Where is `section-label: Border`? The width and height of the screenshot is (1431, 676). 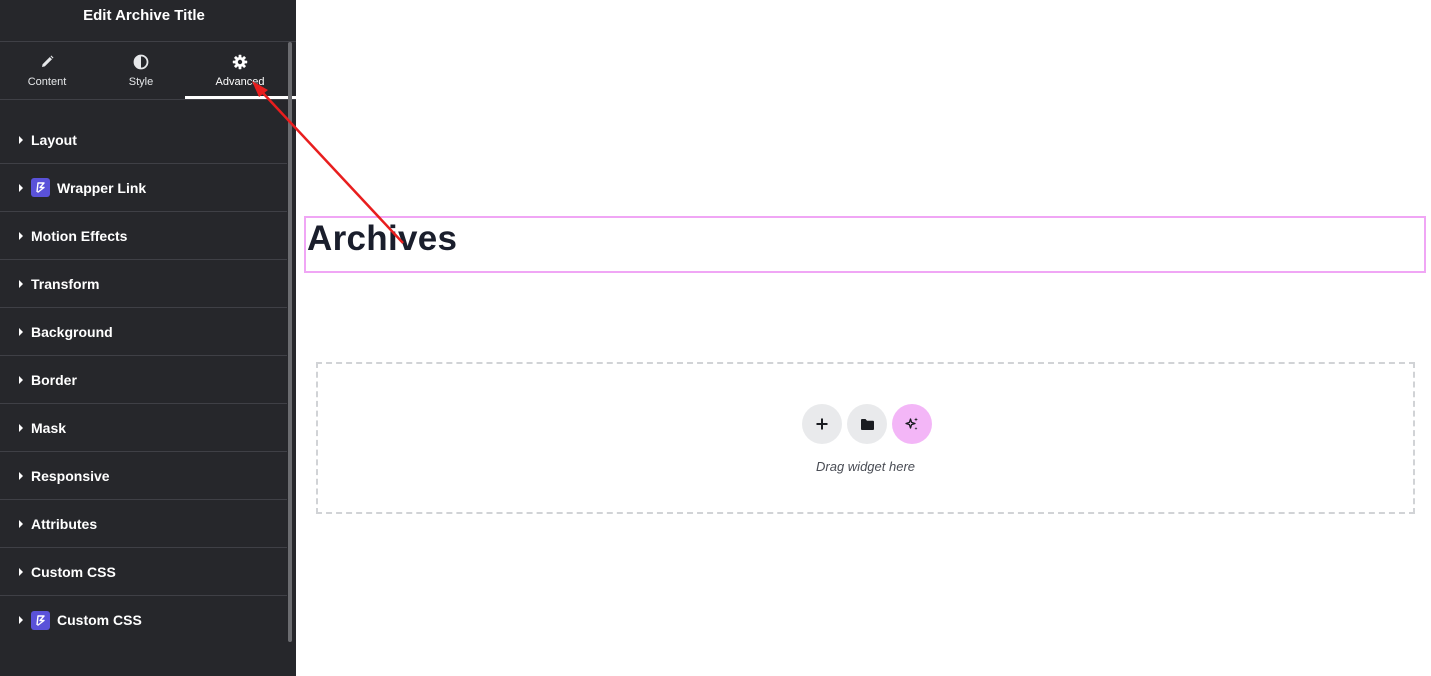 section-label: Border is located at coordinates (54, 379).